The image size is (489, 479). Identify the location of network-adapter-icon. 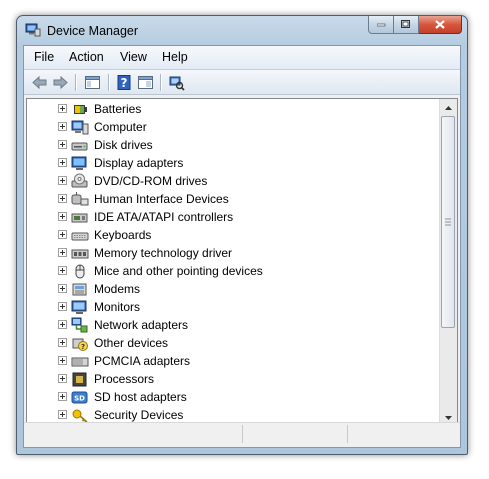
(79, 325).